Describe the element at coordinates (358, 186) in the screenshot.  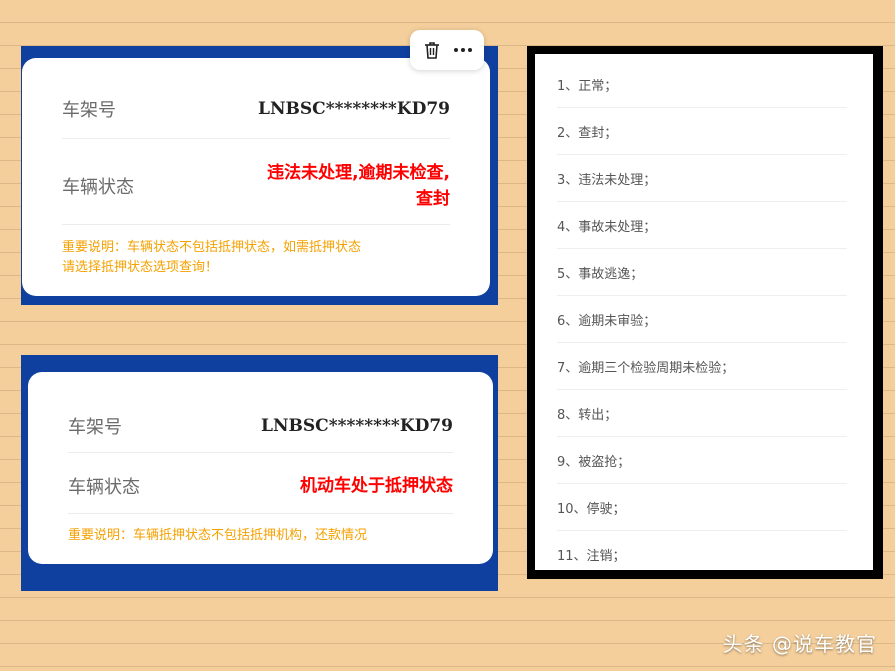
I see `status-value: 违法未处理,逾期未检查, 查封` at that location.